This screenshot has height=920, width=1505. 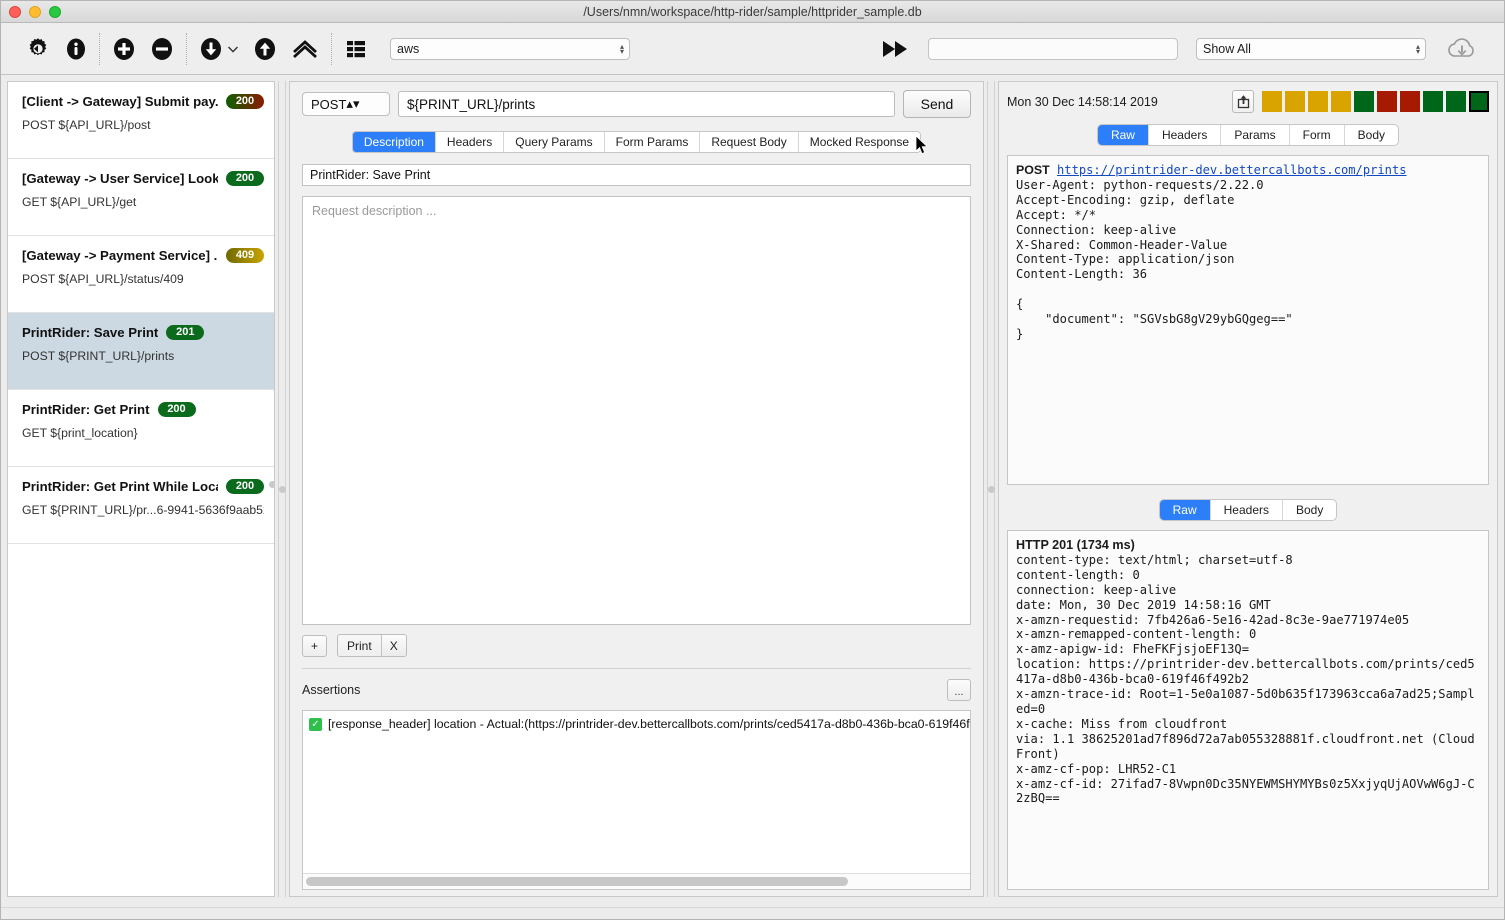 I want to click on right-splitter, so click(x=991, y=489).